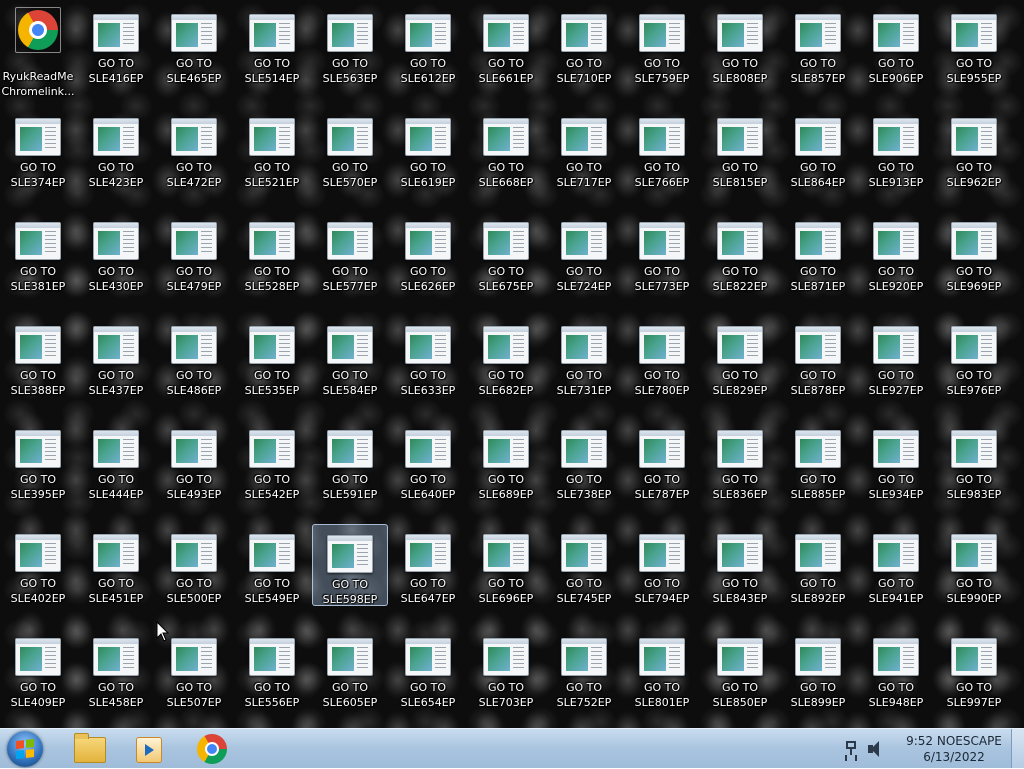 Image resolution: width=1024 pixels, height=769 pixels. Describe the element at coordinates (194, 253) in the screenshot. I see `desktop-shortcut-sle479ep: GO TO SLE479EP` at that location.